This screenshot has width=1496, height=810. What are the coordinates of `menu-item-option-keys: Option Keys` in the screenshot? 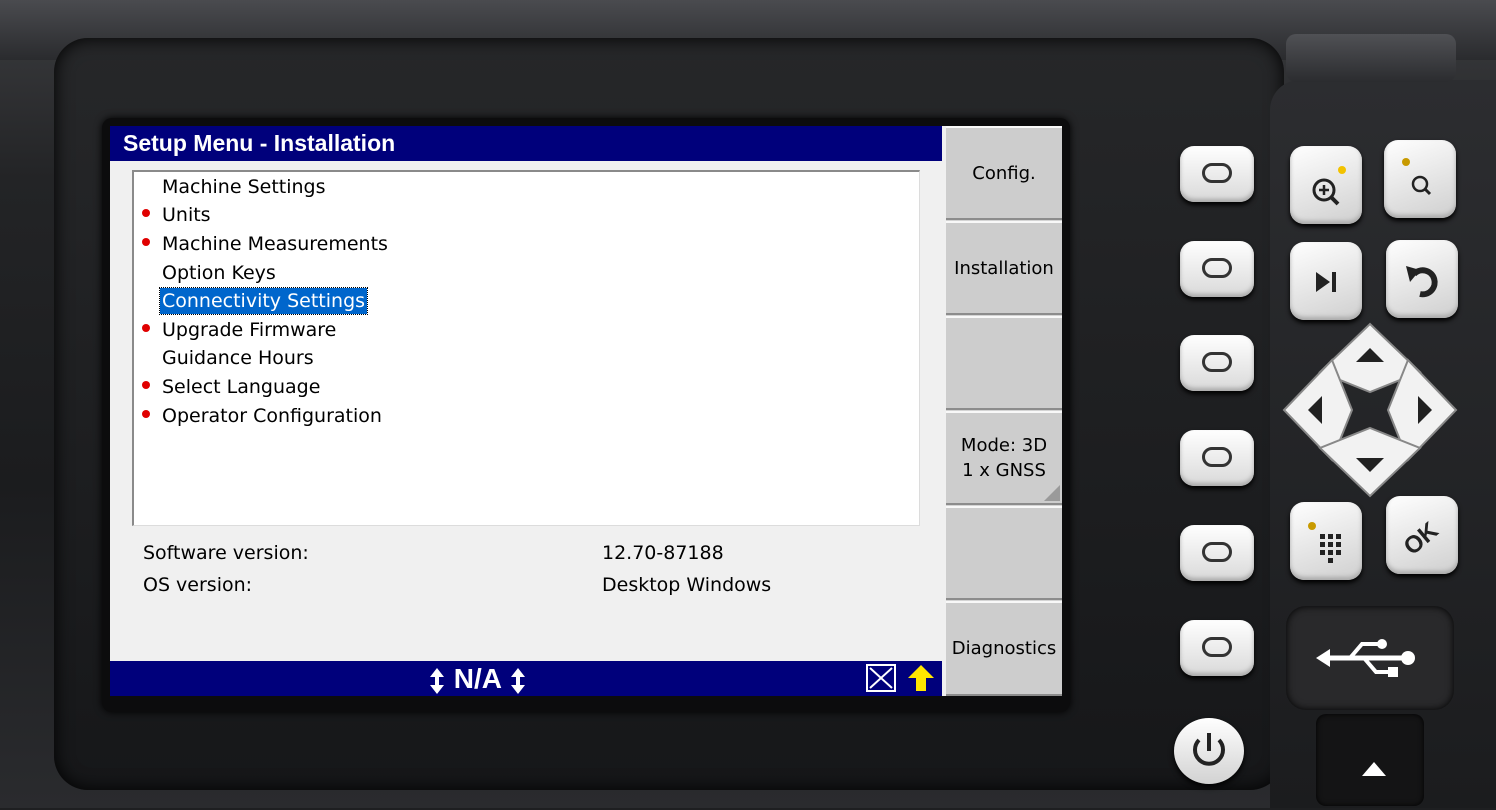 It's located at (219, 273).